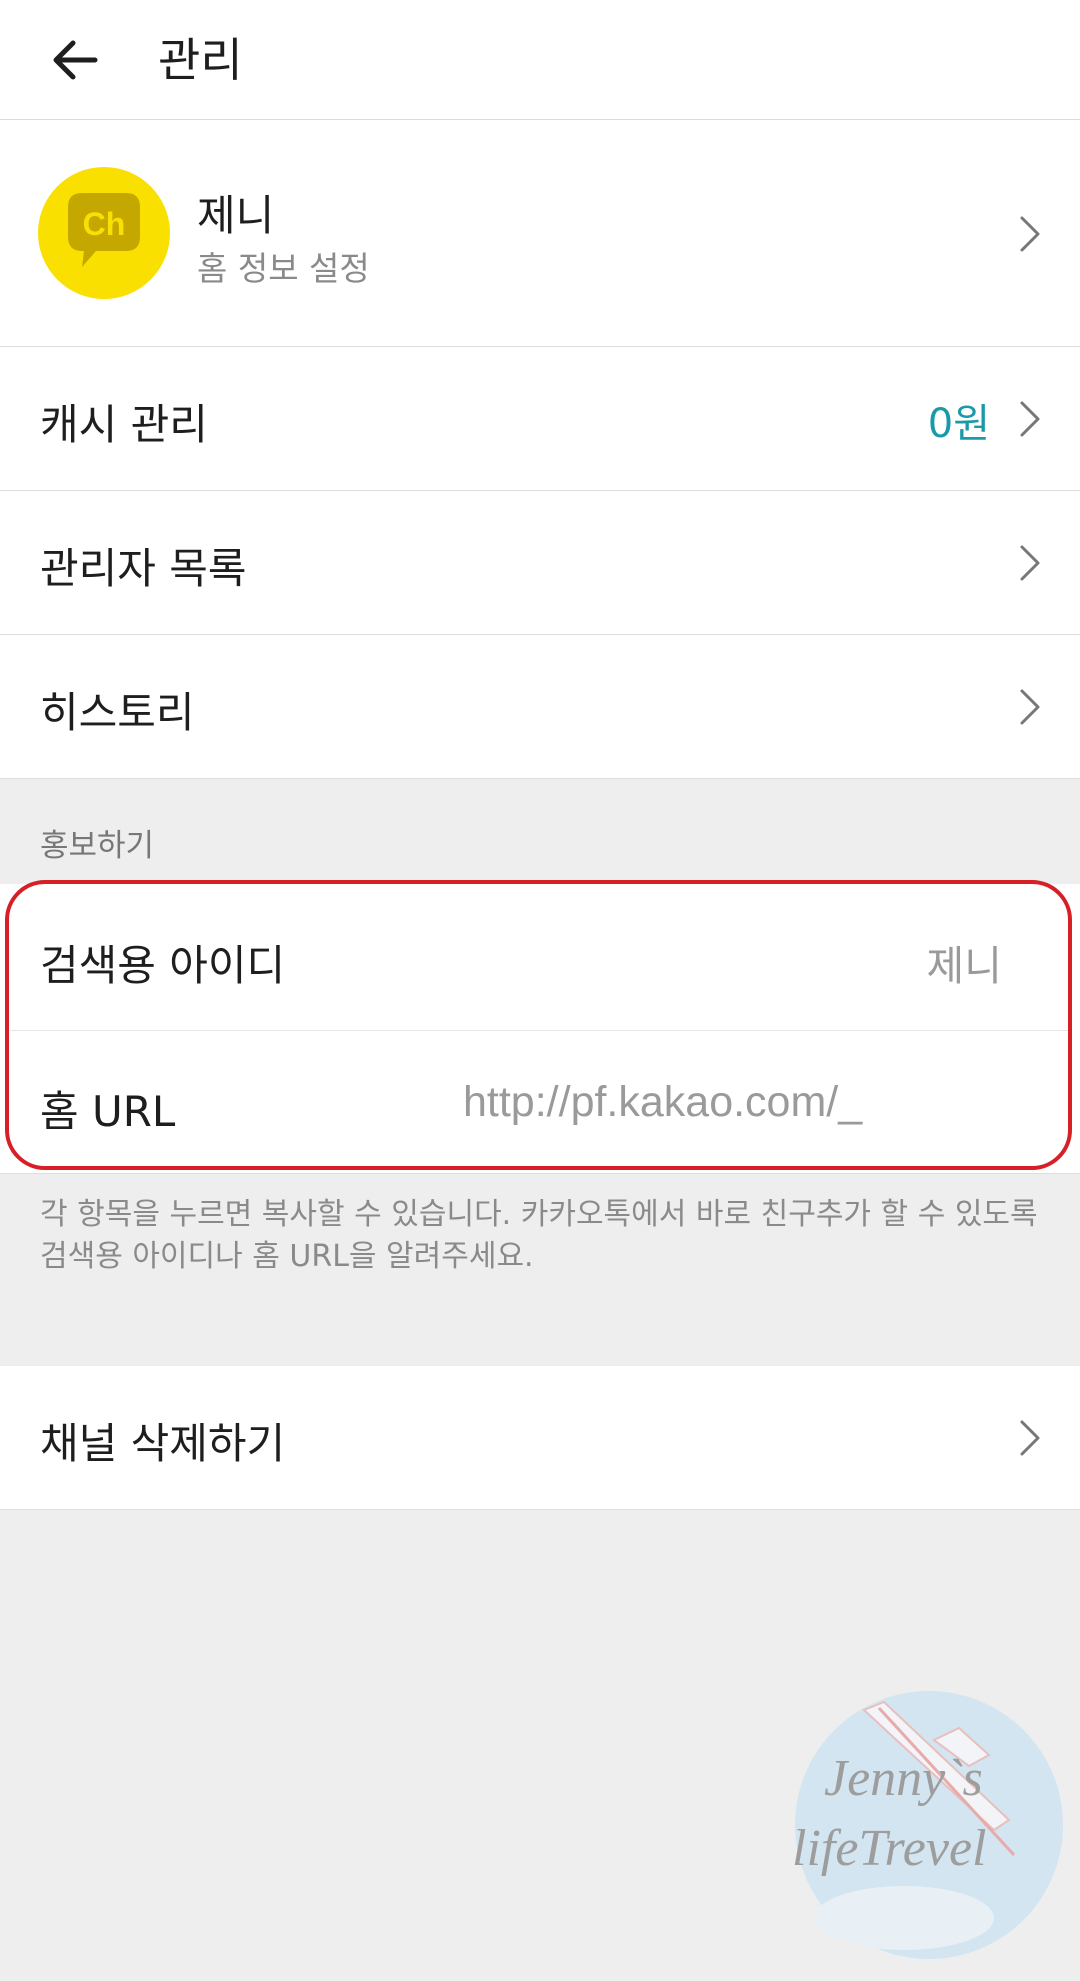 The image size is (1080, 1981). What do you see at coordinates (540, 563) in the screenshot?
I see `admin-list-row: 관리자 목록` at bounding box center [540, 563].